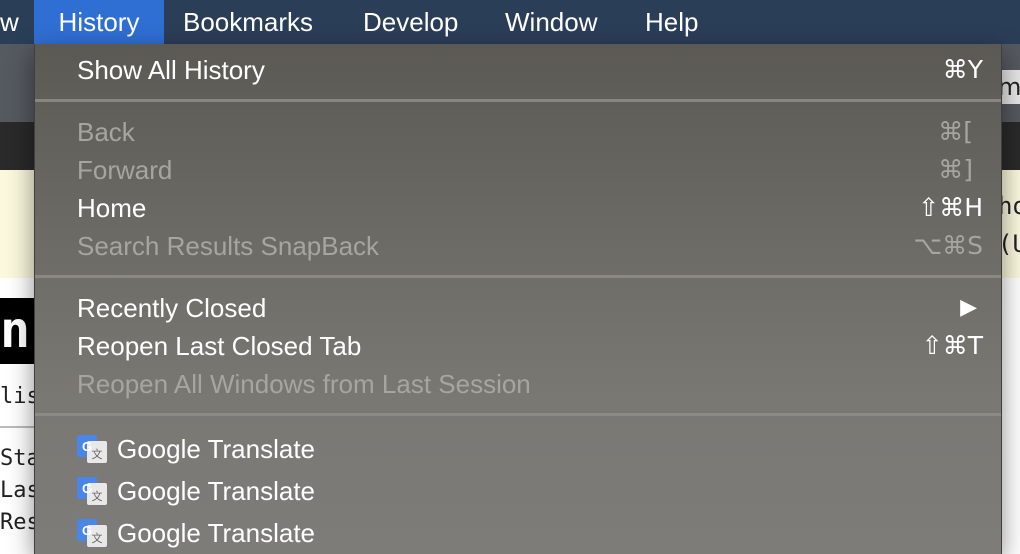 The image size is (1020, 554). What do you see at coordinates (518, 70) in the screenshot?
I see `menu-item-show-all-history: Show All History ⌘Y` at bounding box center [518, 70].